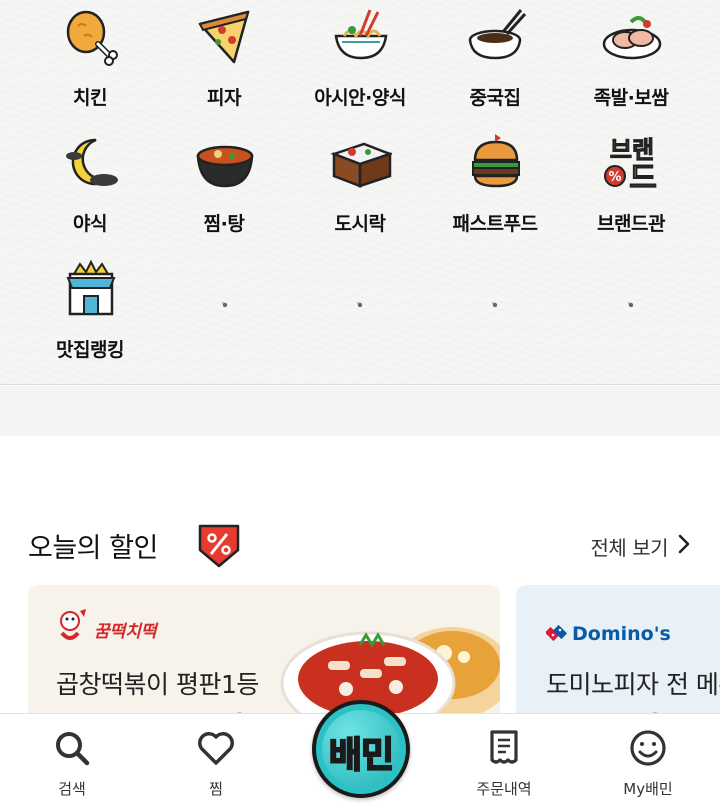  Describe the element at coordinates (90, 350) in the screenshot. I see `category-label: 맛집랭킹` at that location.